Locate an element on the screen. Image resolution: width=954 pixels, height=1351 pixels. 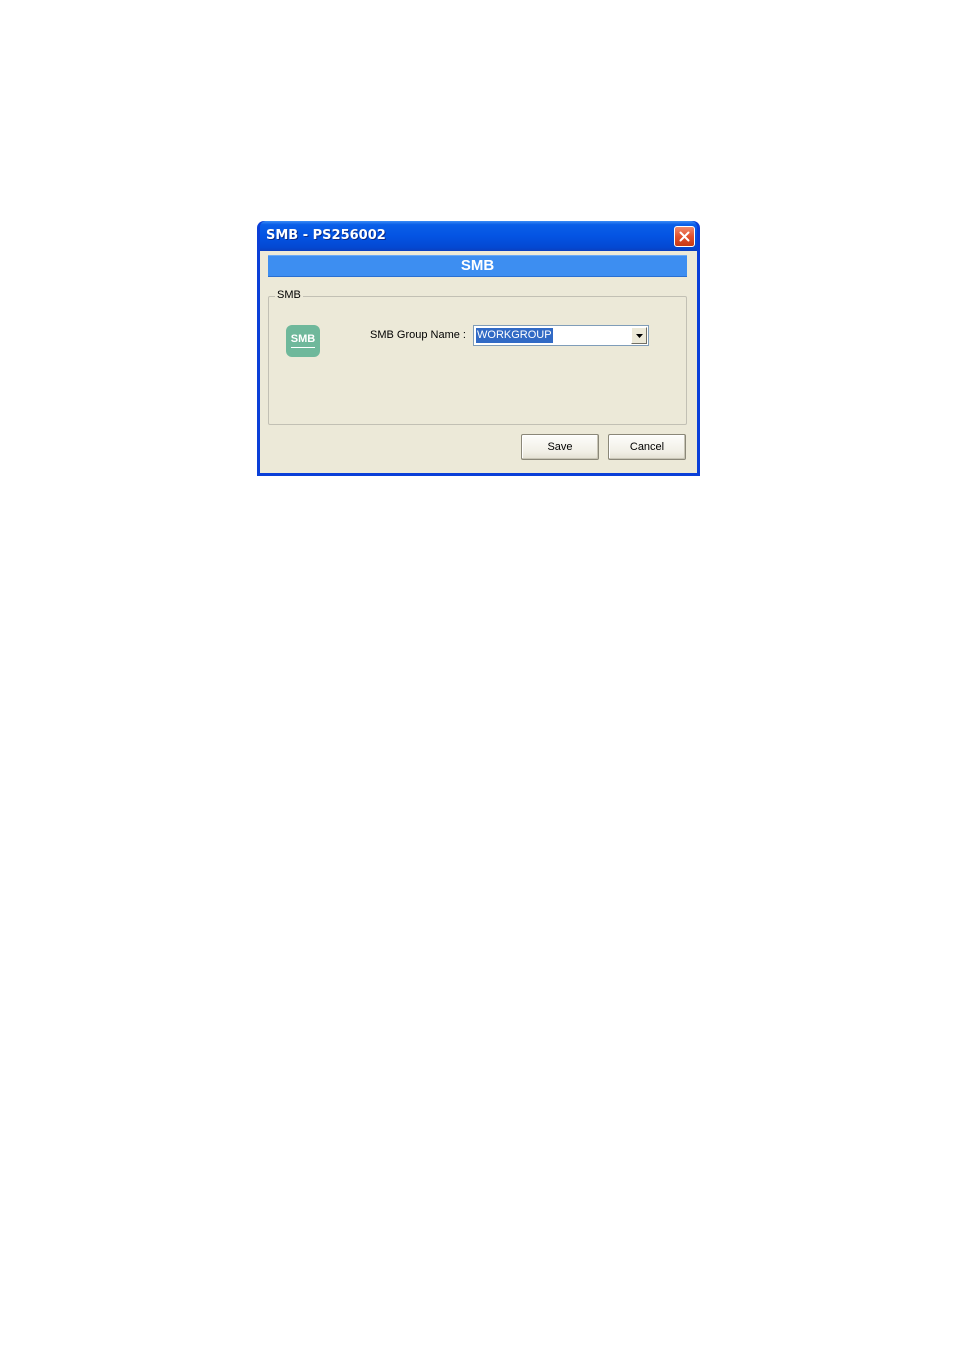
save-button: Save is located at coordinates (560, 447).